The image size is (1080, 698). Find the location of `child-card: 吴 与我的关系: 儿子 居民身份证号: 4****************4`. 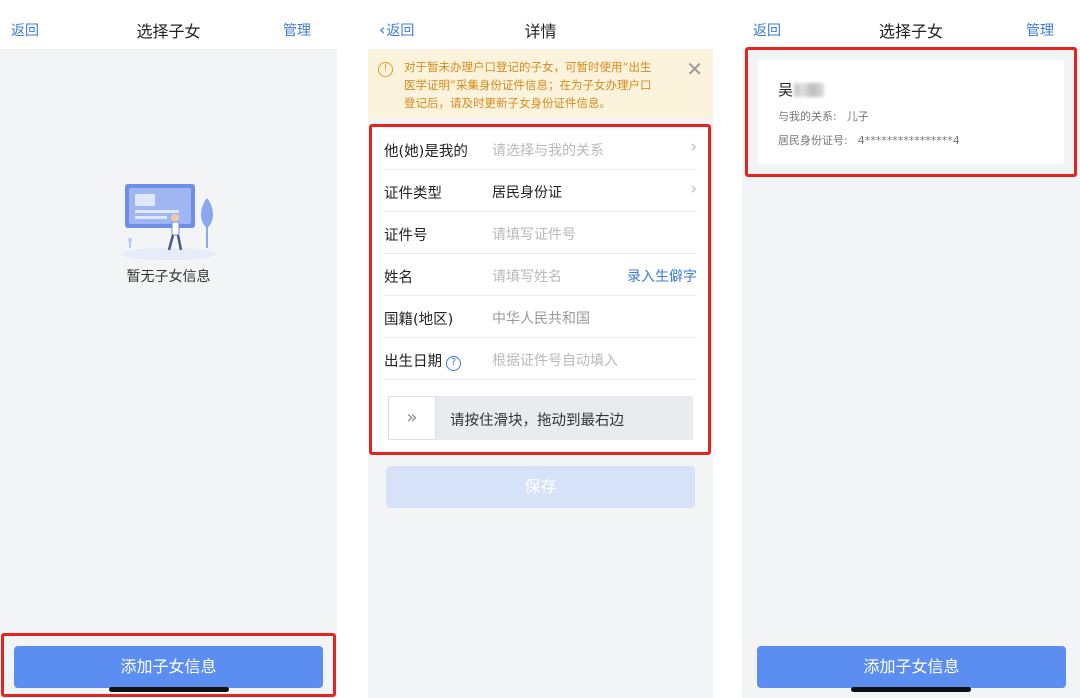

child-card: 吴 与我的关系: 儿子 居民身份证号: 4****************4 is located at coordinates (911, 112).